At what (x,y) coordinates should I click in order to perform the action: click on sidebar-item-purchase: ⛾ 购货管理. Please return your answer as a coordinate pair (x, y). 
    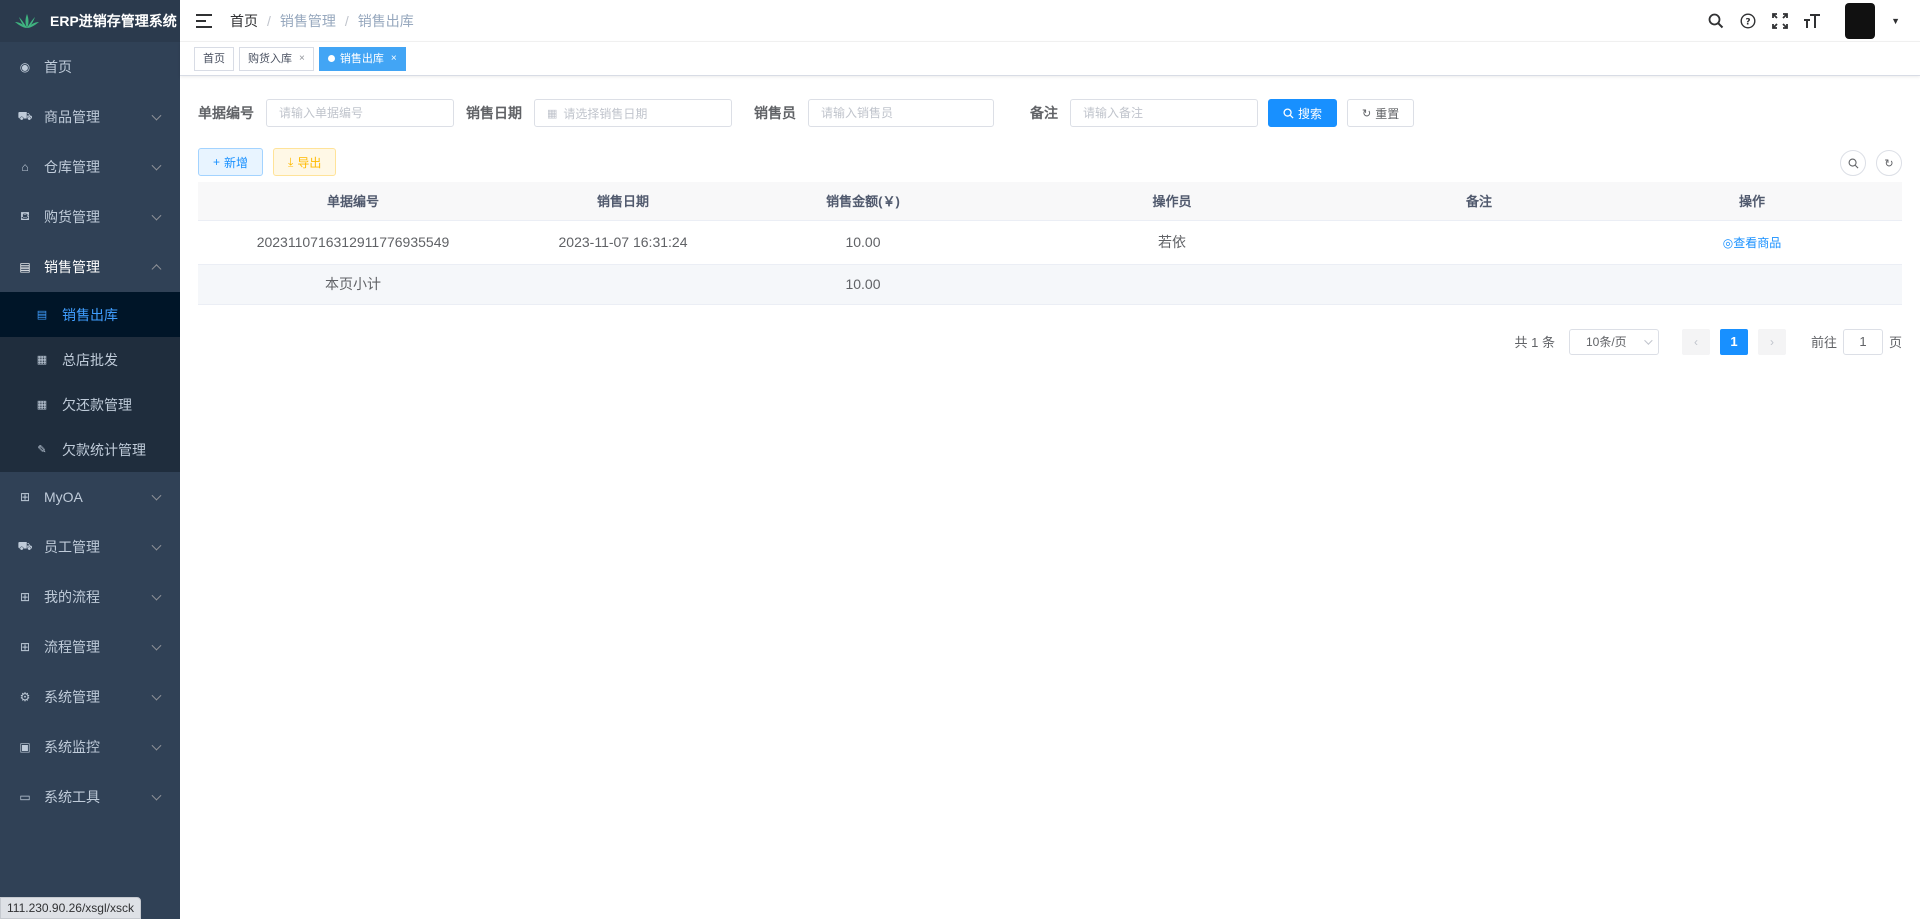
    Looking at the image, I should click on (90, 217).